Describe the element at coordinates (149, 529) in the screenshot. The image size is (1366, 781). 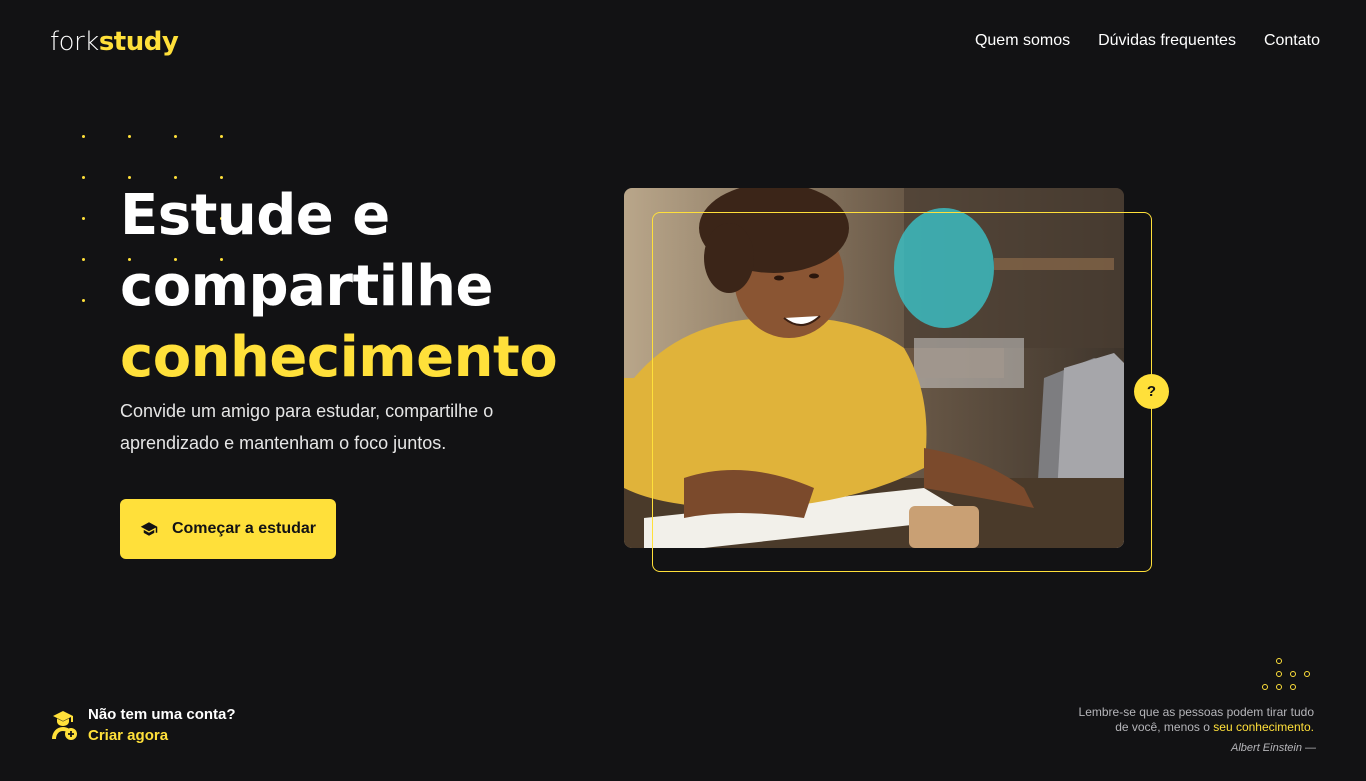
I see `graduation-cap-icon` at that location.